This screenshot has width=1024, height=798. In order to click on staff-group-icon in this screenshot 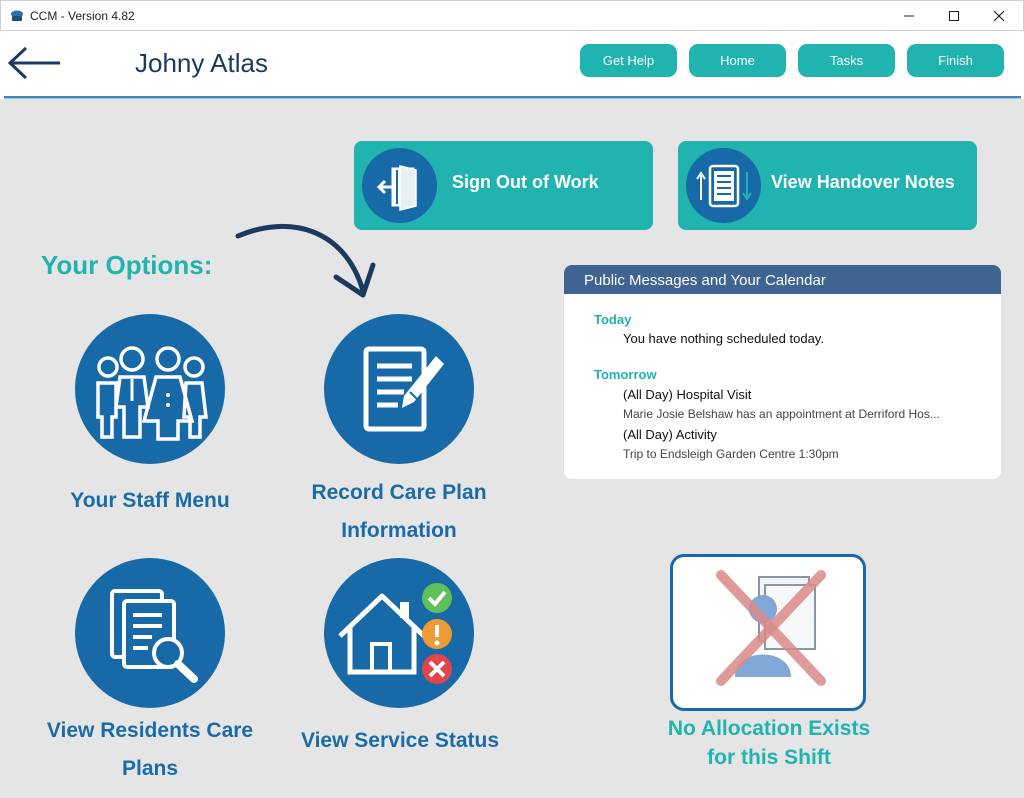, I will do `click(152, 393)`.